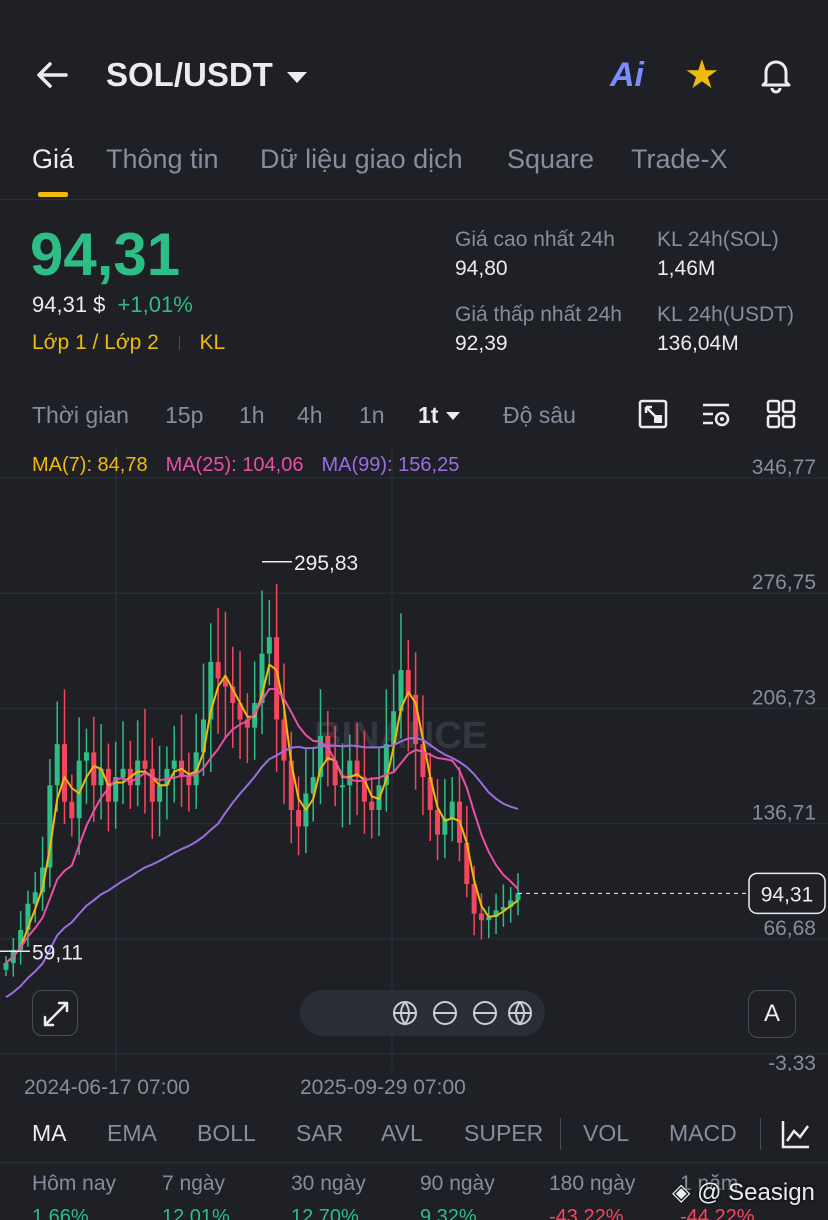  What do you see at coordinates (184, 415) in the screenshot?
I see `timeframe-15m: 15p` at bounding box center [184, 415].